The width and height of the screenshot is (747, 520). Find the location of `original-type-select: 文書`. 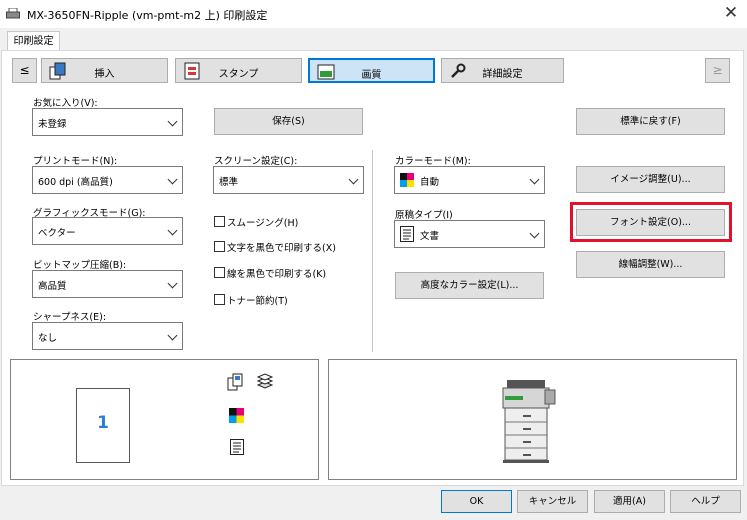

original-type-select: 文書 is located at coordinates (469, 234).